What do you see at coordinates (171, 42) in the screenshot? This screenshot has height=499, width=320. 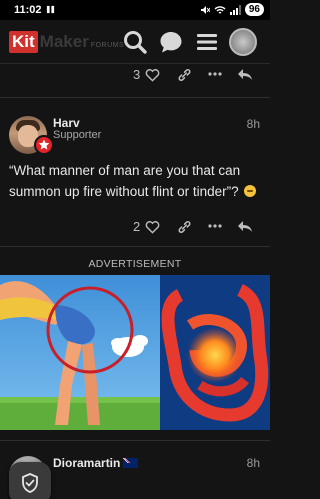 I see `chat-icon` at bounding box center [171, 42].